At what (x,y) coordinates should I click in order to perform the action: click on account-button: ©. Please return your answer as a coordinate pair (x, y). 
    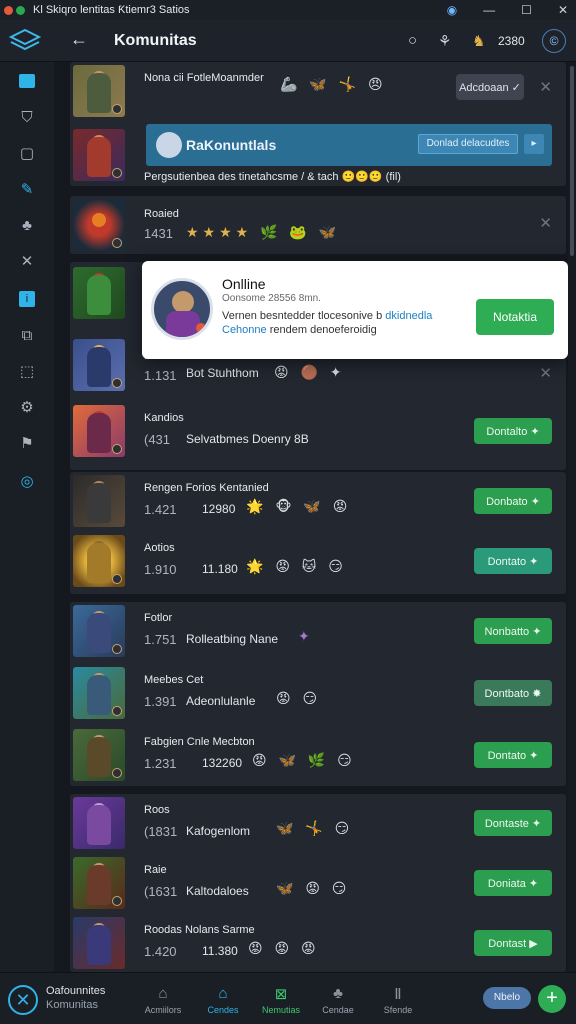
    Looking at the image, I should click on (554, 41).